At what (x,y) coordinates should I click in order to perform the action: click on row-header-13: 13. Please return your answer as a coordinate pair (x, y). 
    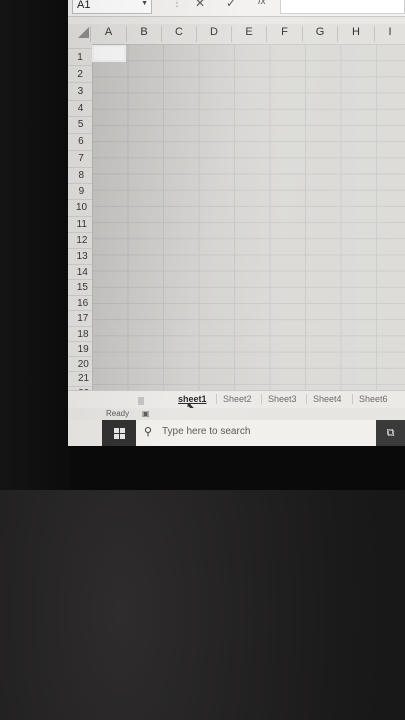
    Looking at the image, I should click on (80, 255).